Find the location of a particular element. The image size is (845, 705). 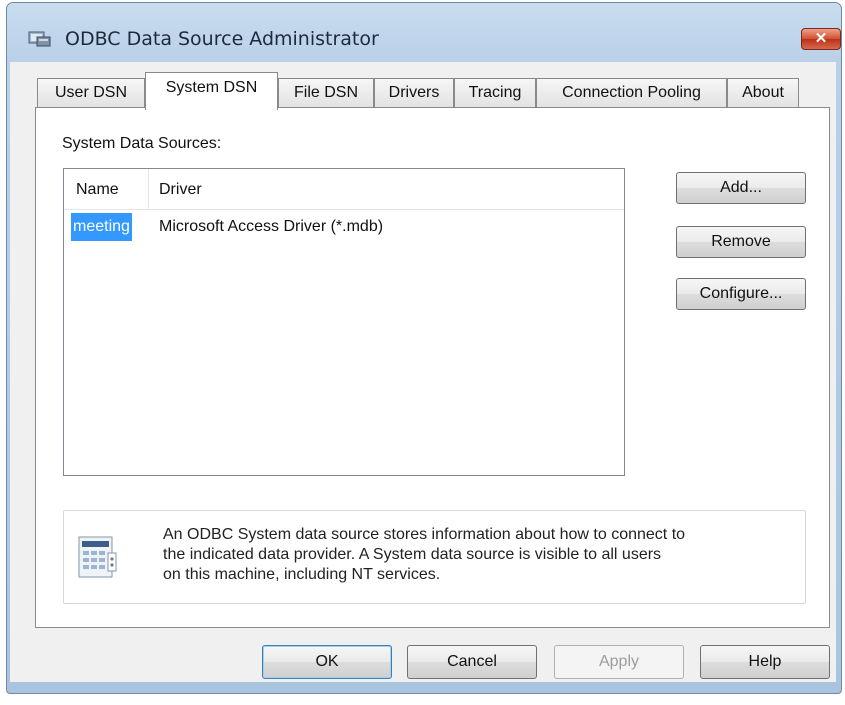

window-title: ODBC Data Source Administrator is located at coordinates (222, 39).